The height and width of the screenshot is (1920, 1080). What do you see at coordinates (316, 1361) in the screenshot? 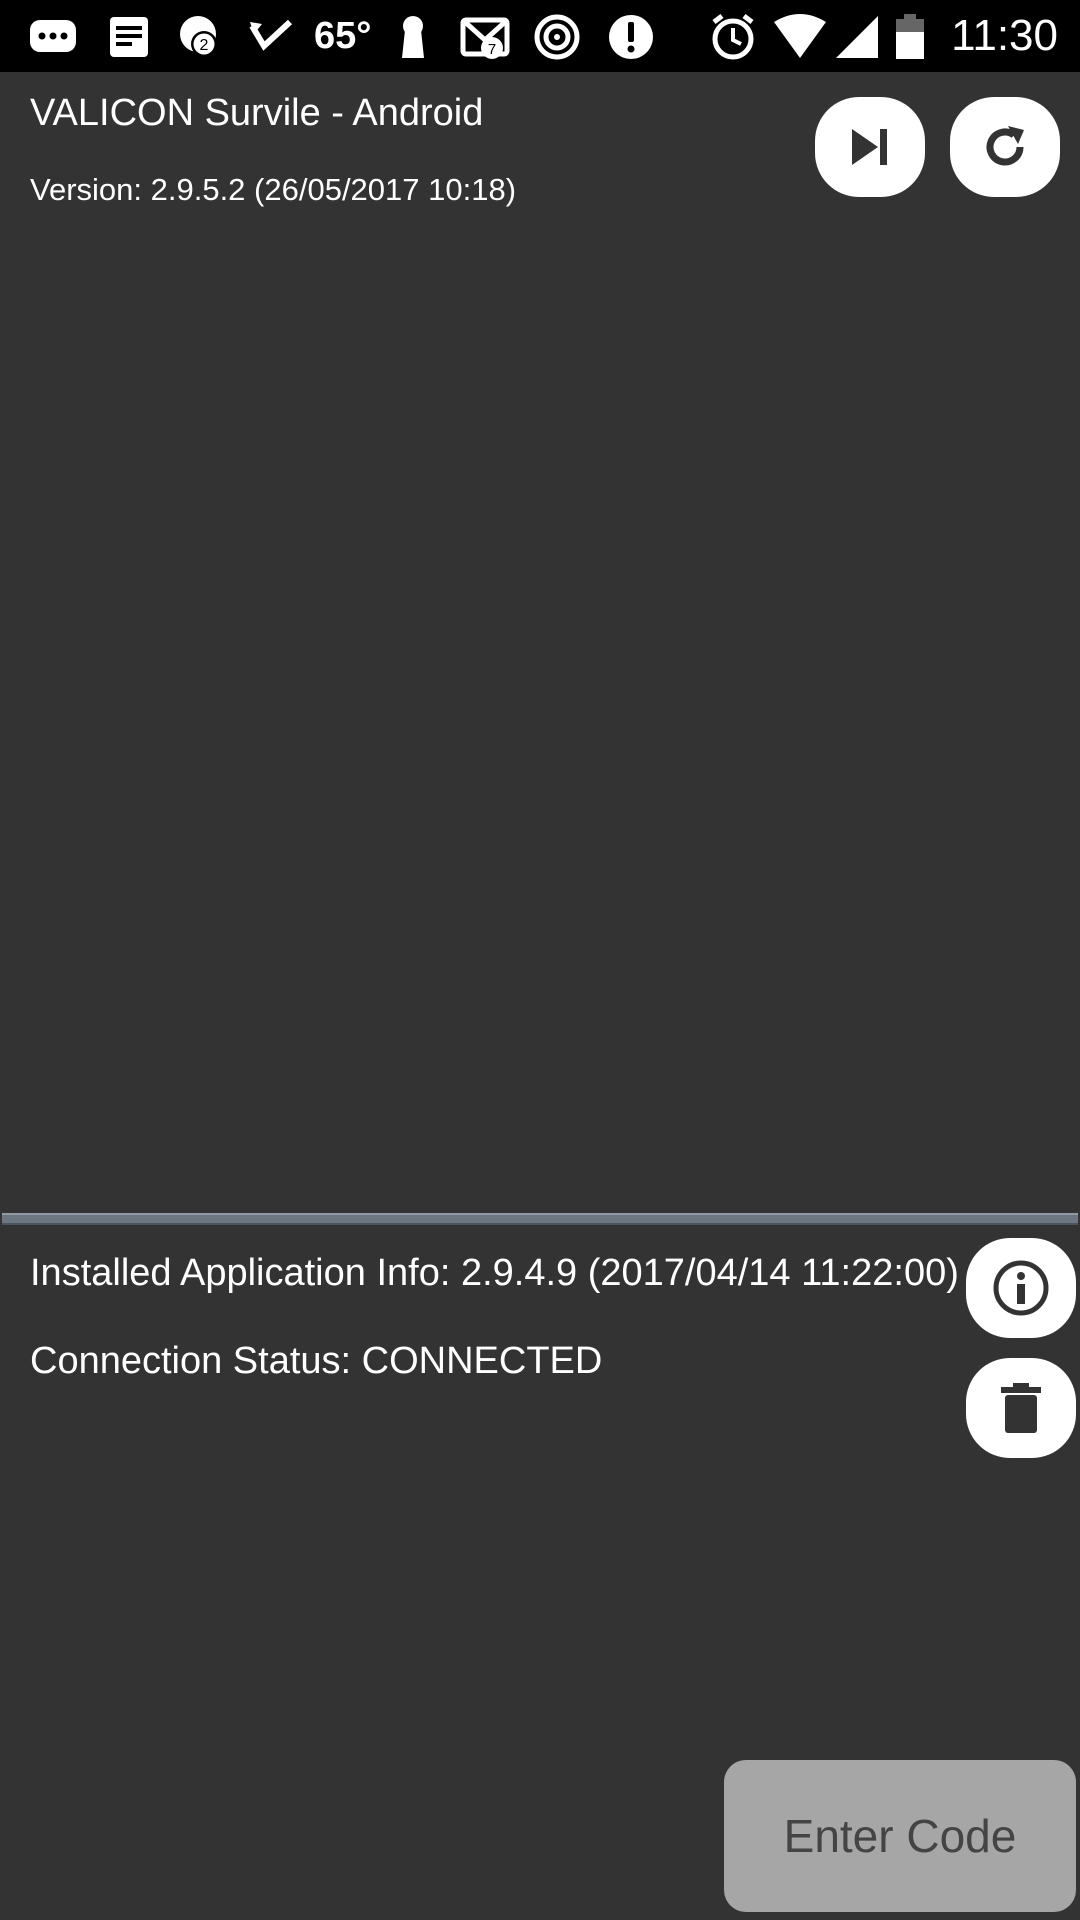
I see `connection-status: Connection Status: CONNECTED` at bounding box center [316, 1361].